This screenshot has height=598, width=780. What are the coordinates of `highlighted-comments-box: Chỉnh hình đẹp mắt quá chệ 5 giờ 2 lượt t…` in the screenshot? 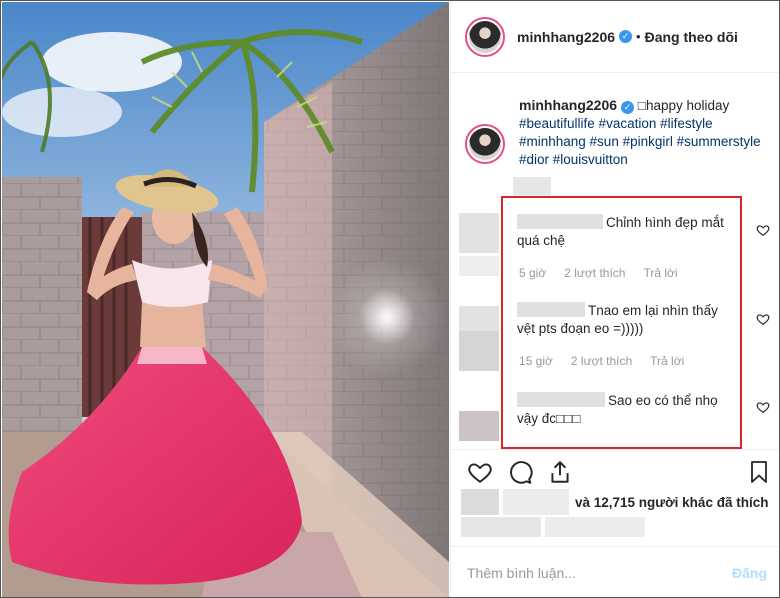 It's located at (621, 322).